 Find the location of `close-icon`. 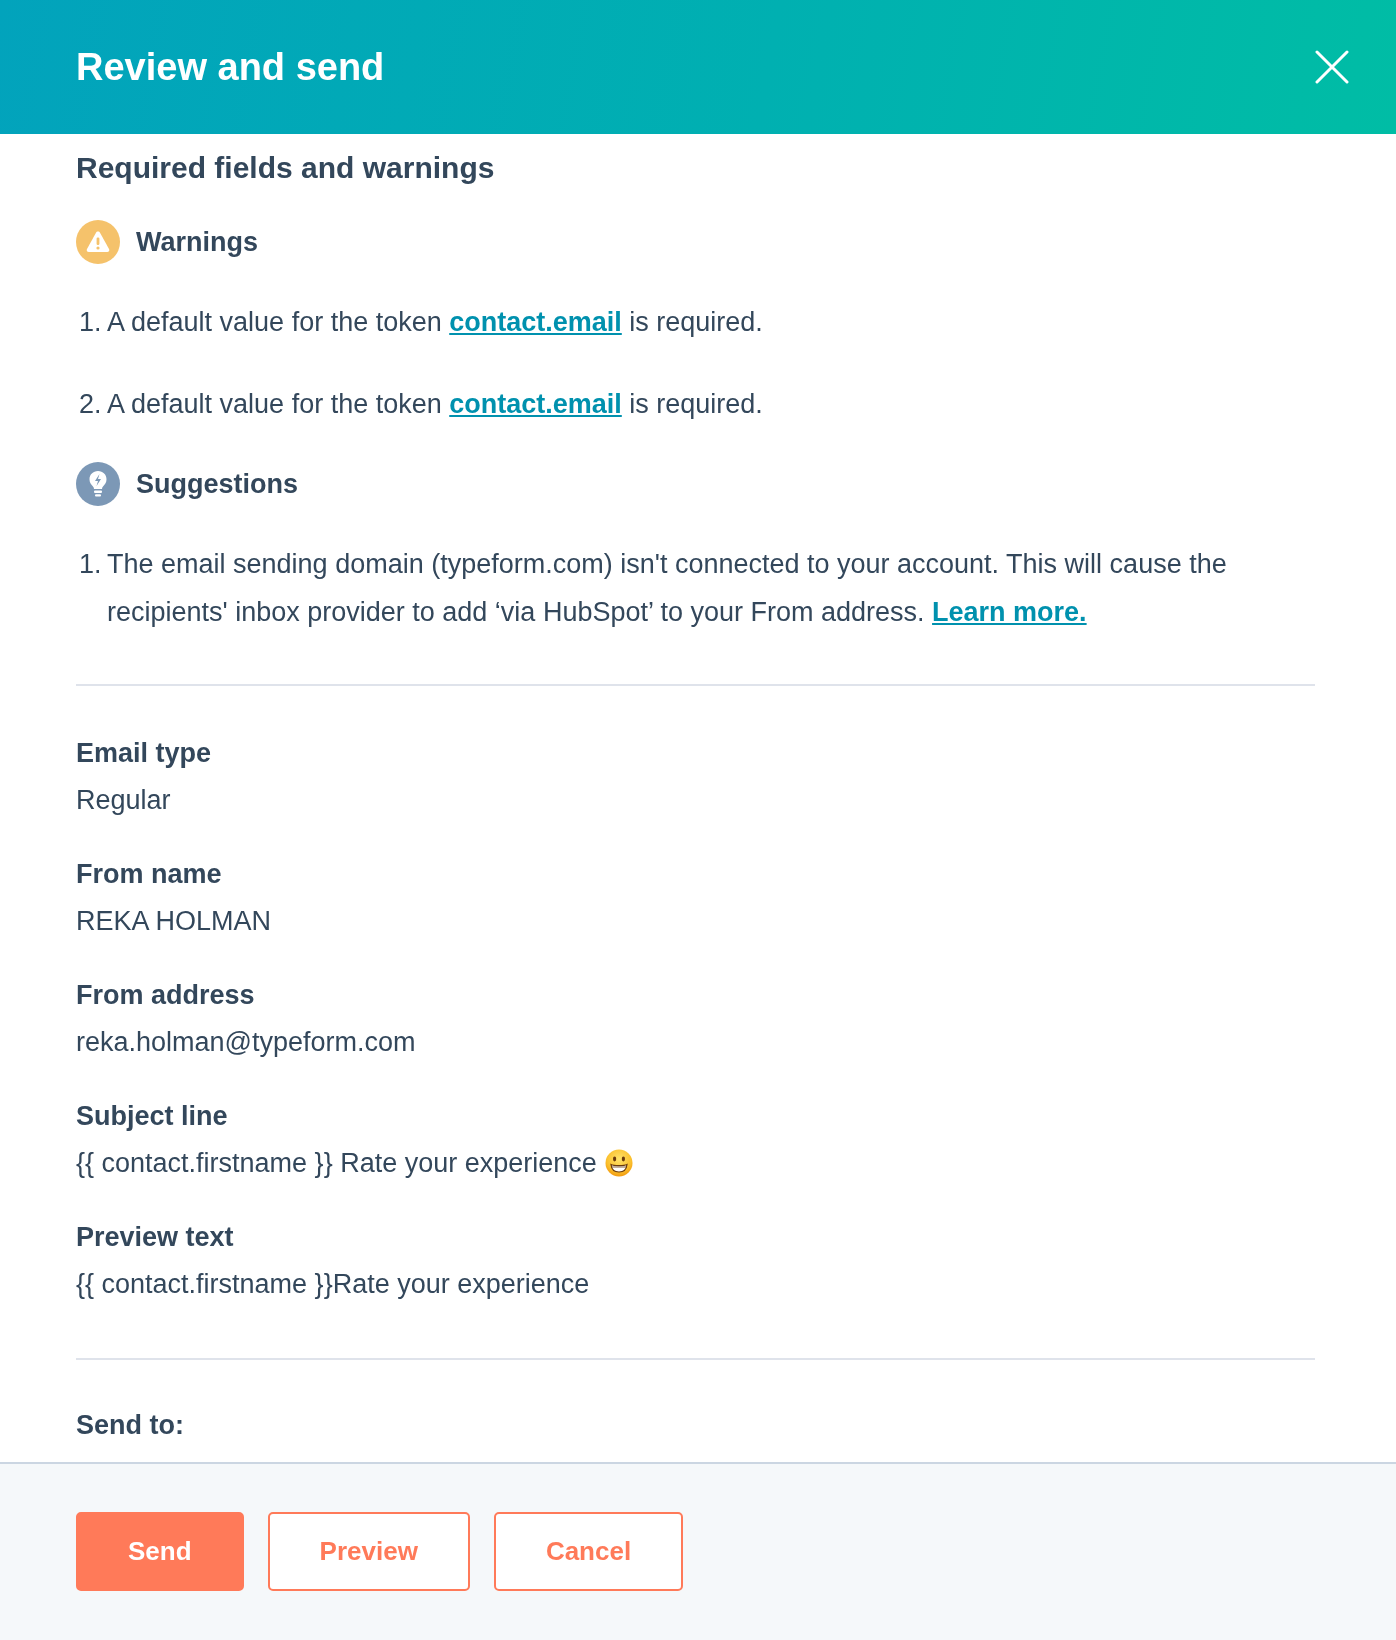

close-icon is located at coordinates (1332, 67).